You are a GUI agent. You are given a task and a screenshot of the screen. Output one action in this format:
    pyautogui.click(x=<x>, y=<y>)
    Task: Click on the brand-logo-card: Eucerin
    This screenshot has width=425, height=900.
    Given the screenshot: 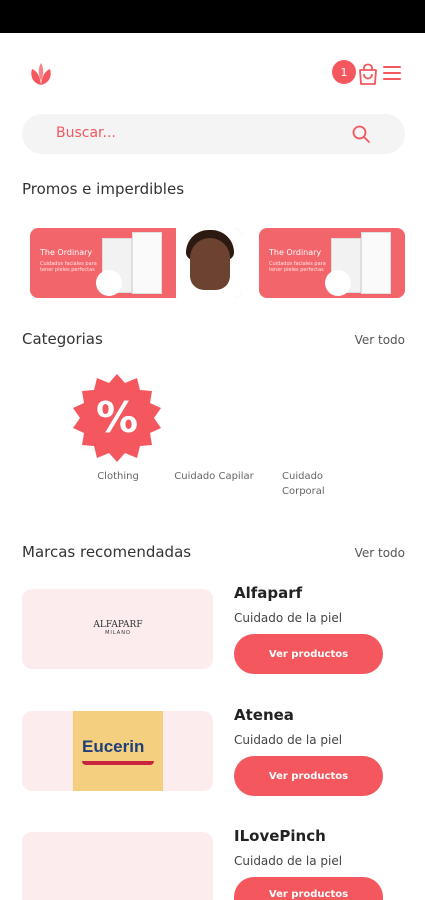 What is the action you would take?
    pyautogui.click(x=117, y=751)
    